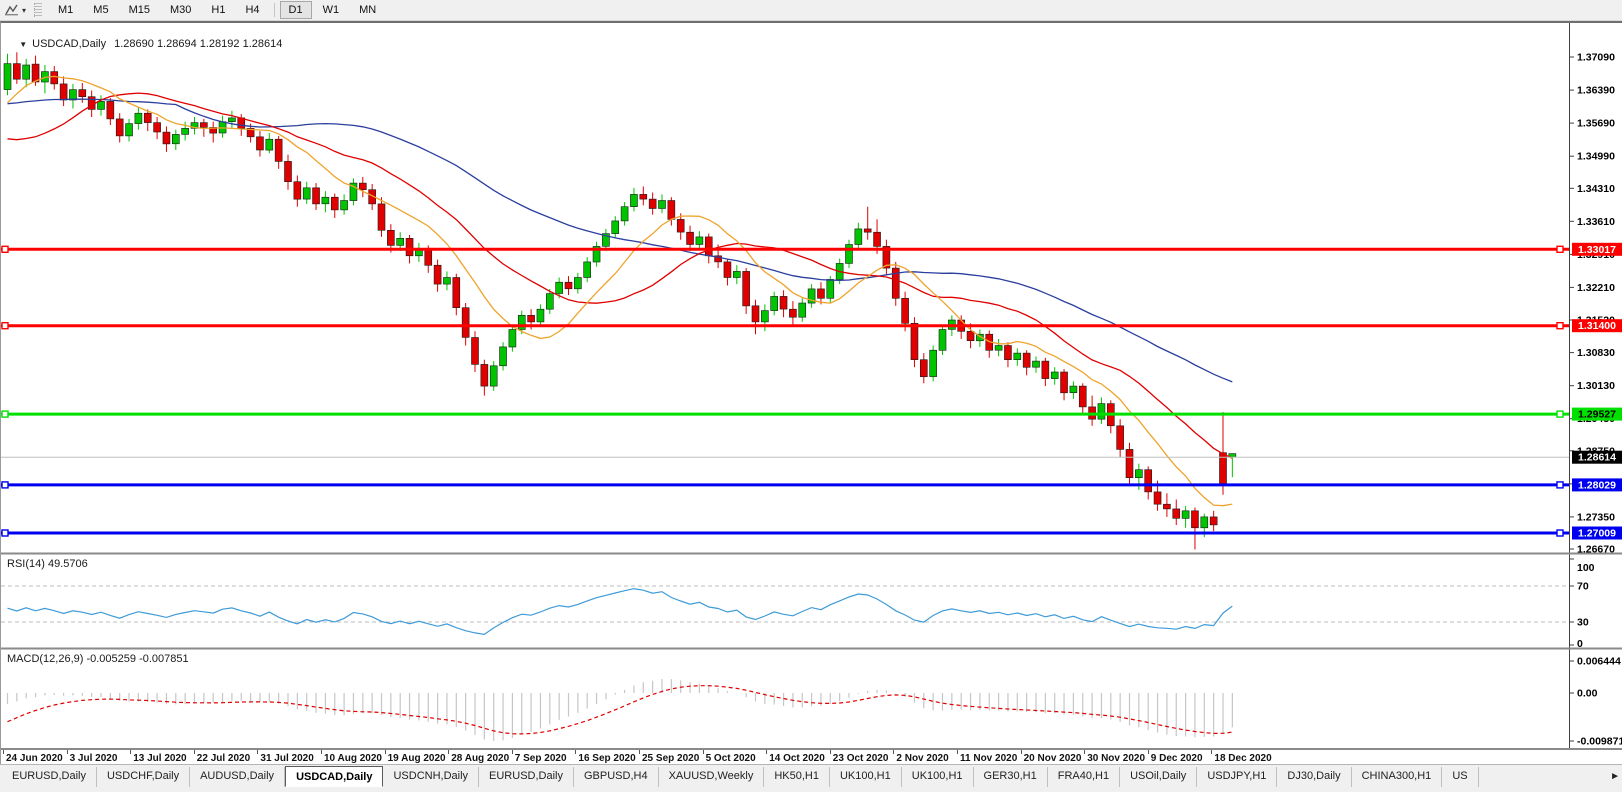 Image resolution: width=1622 pixels, height=792 pixels. Describe the element at coordinates (238, 777) in the screenshot. I see `chart-tab-AUDUSD-Daily: AUDUSD,Daily` at that location.